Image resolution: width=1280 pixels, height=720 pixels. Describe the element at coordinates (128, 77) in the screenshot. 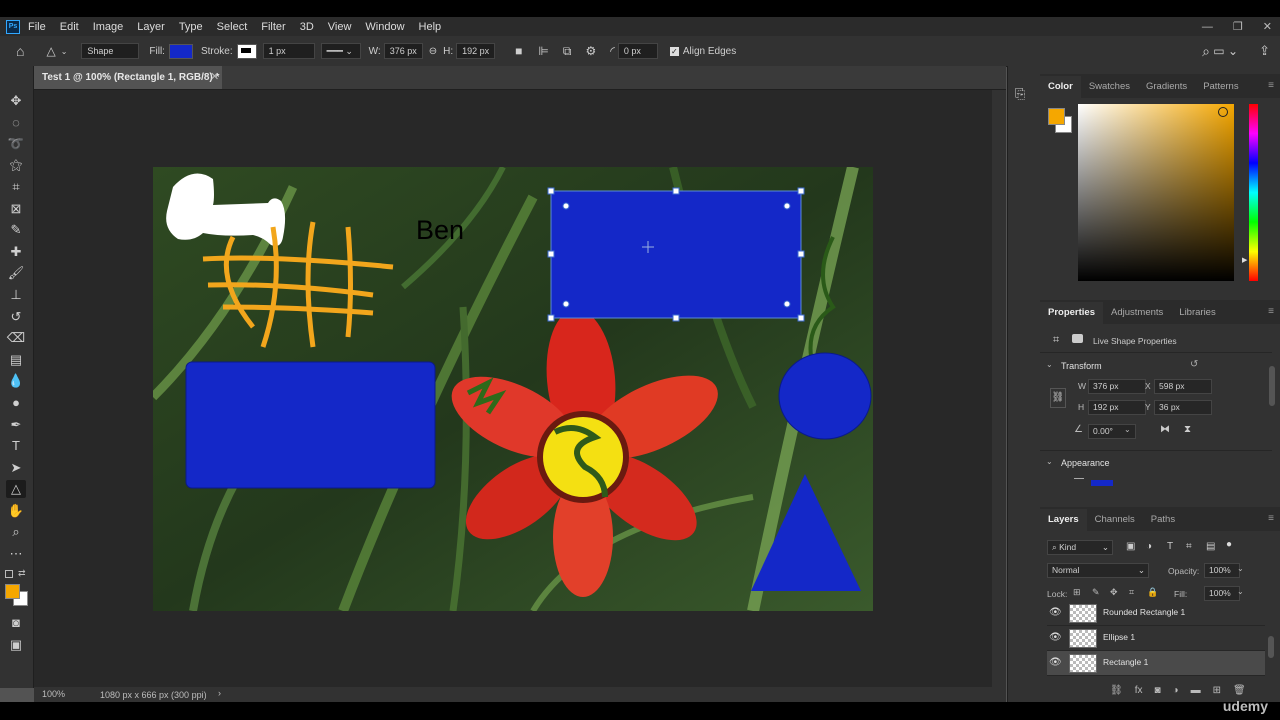

I see `document-tab: Test 1 @ 100% (Rectangle 1, RGB/8) * ✕` at that location.